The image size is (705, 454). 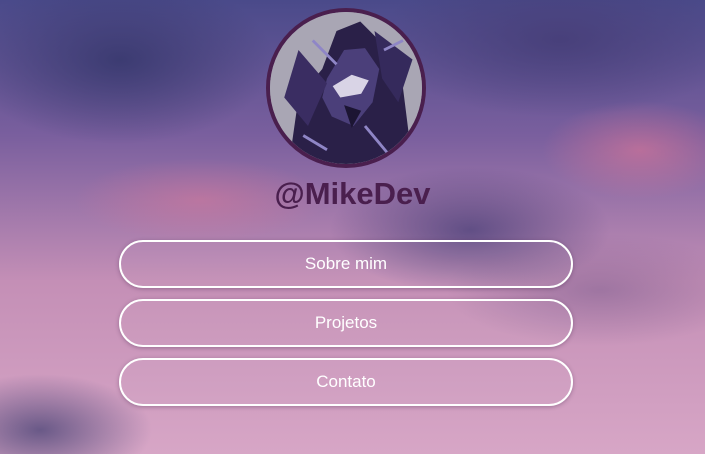 What do you see at coordinates (346, 264) in the screenshot?
I see `about-me-button: Sobre mim` at bounding box center [346, 264].